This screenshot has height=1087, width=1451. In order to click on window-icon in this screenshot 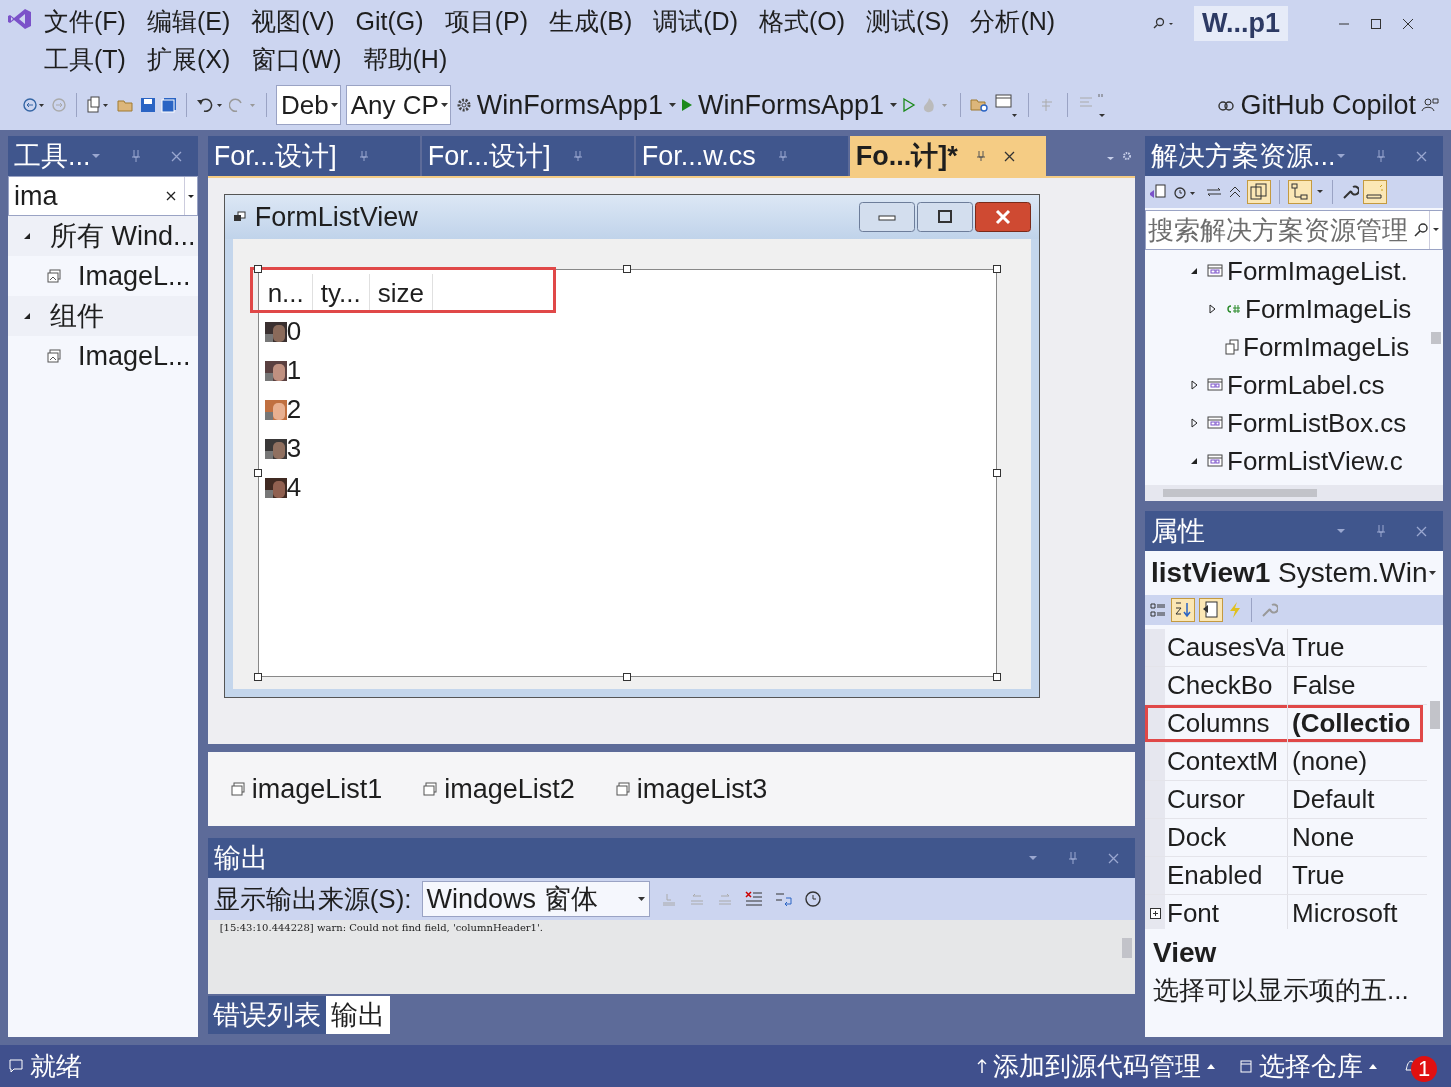, I will do `click(1006, 105)`.